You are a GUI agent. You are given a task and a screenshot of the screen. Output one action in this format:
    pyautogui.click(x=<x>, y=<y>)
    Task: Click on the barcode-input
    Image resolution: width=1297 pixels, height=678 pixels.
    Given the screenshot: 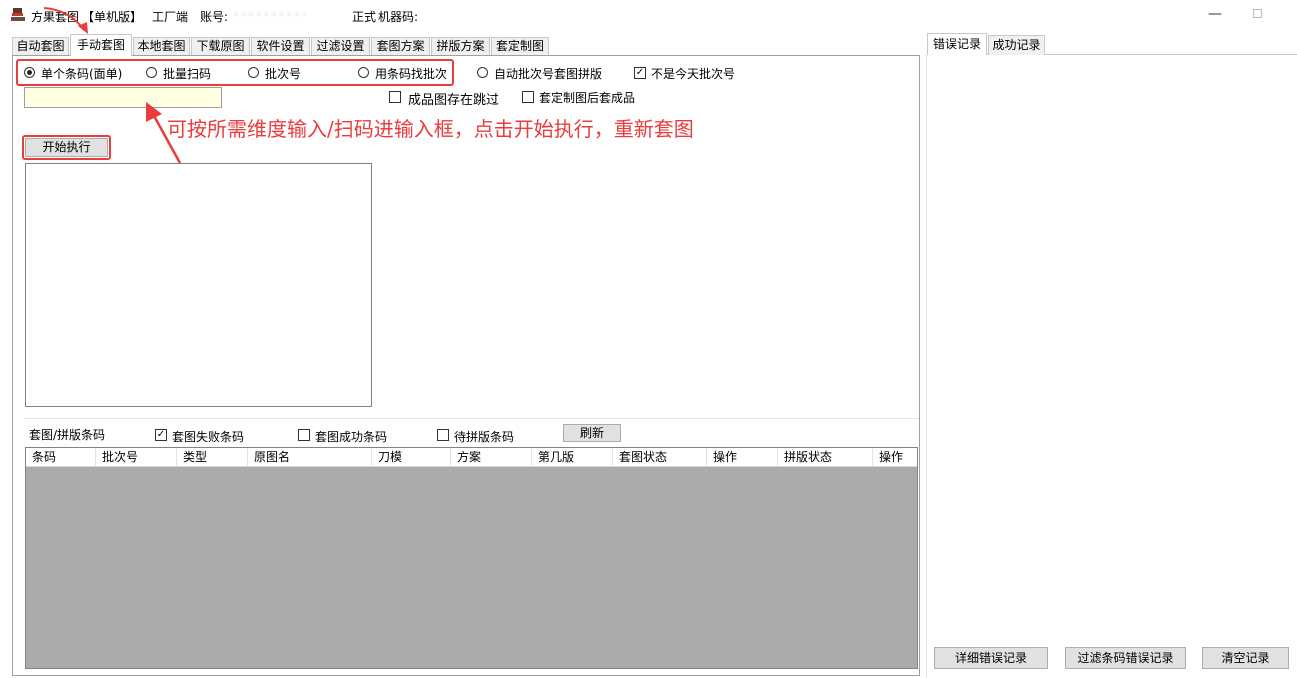 What is the action you would take?
    pyautogui.click(x=123, y=97)
    